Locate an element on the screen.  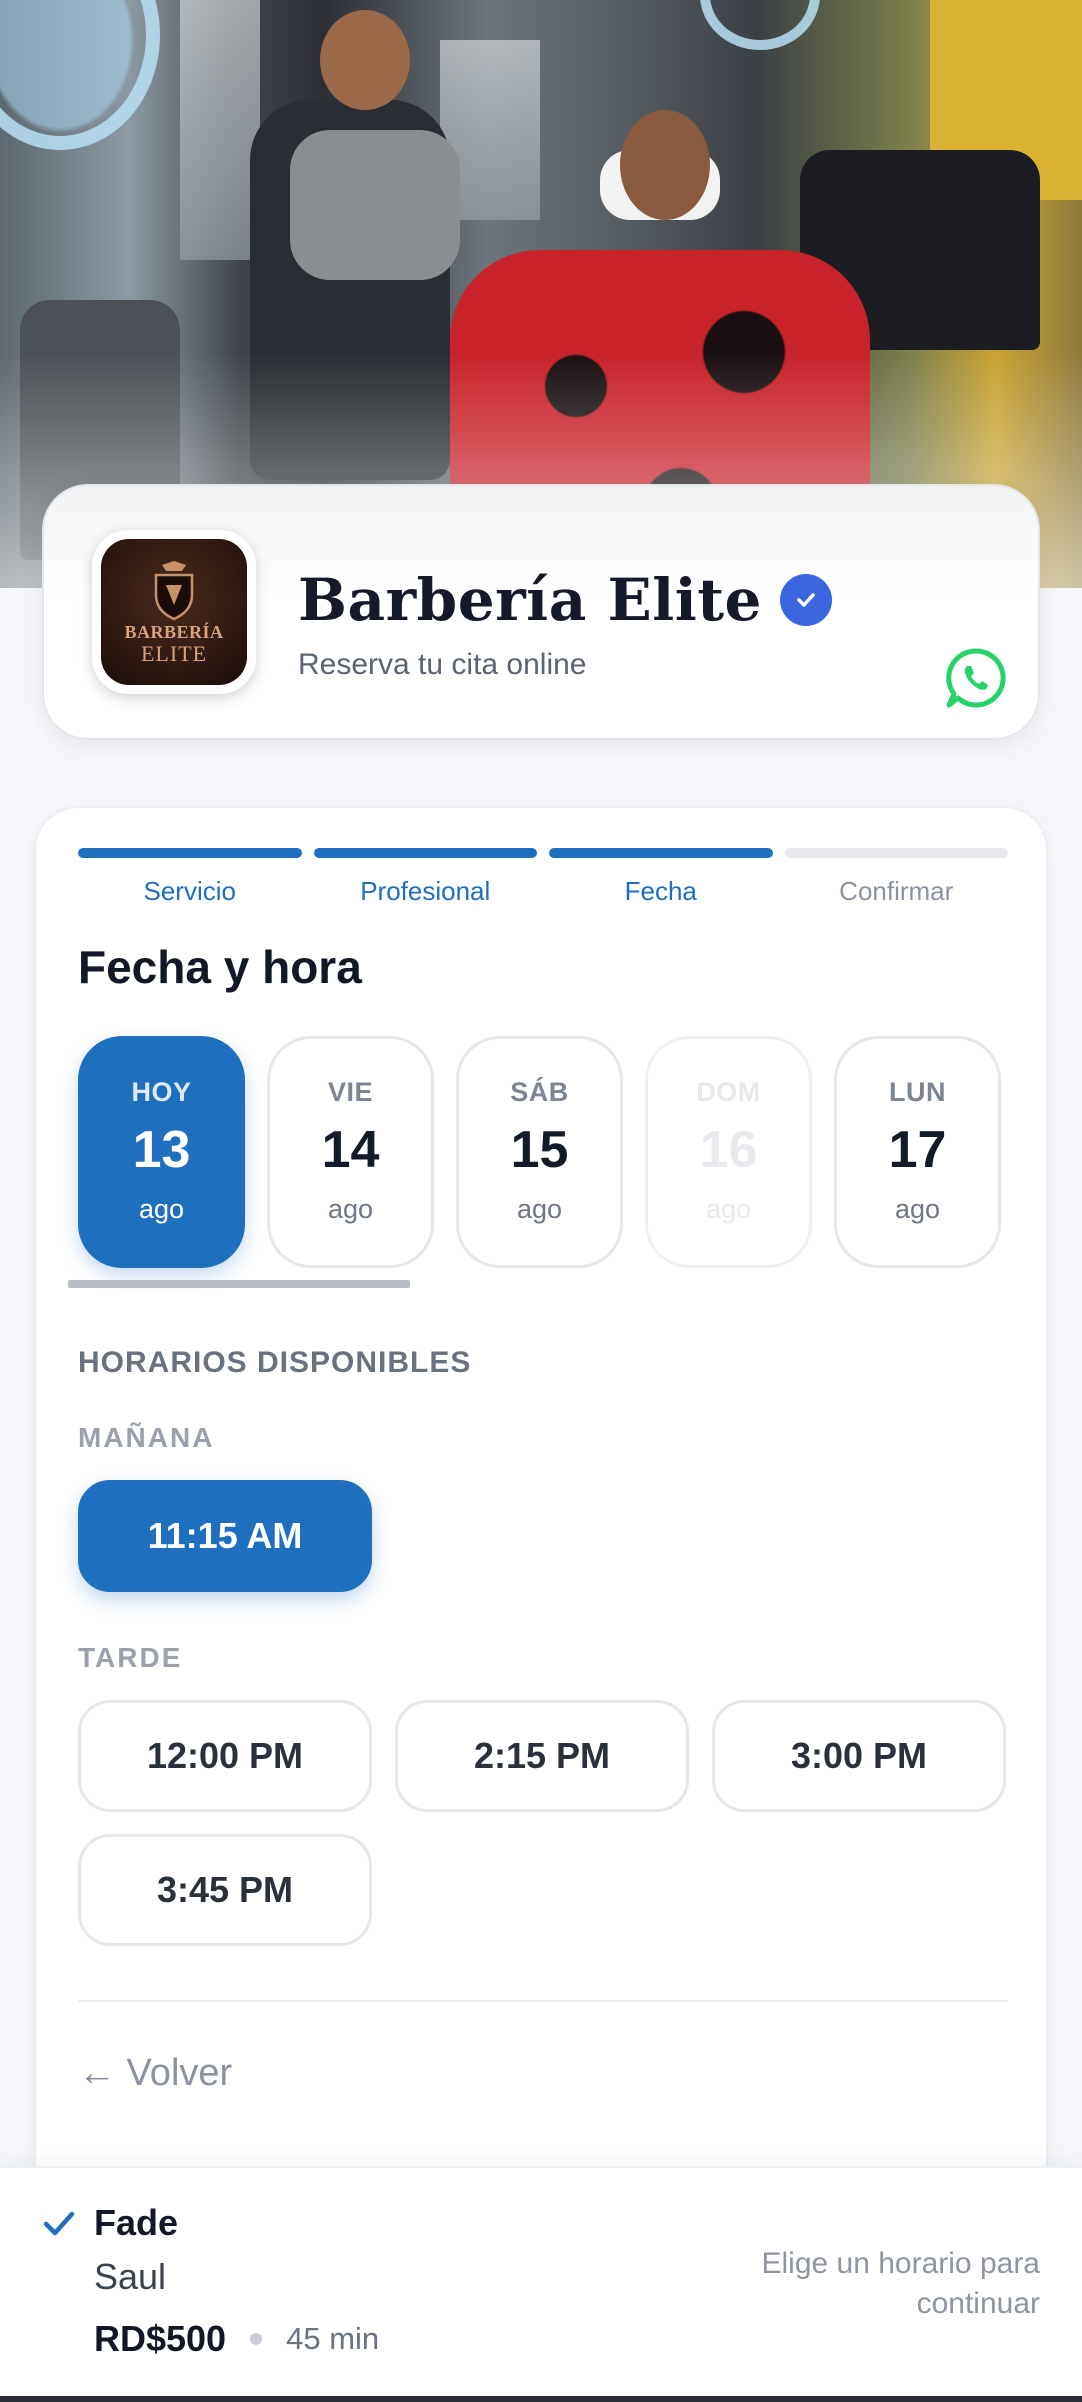
separator-dot is located at coordinates (256, 2339).